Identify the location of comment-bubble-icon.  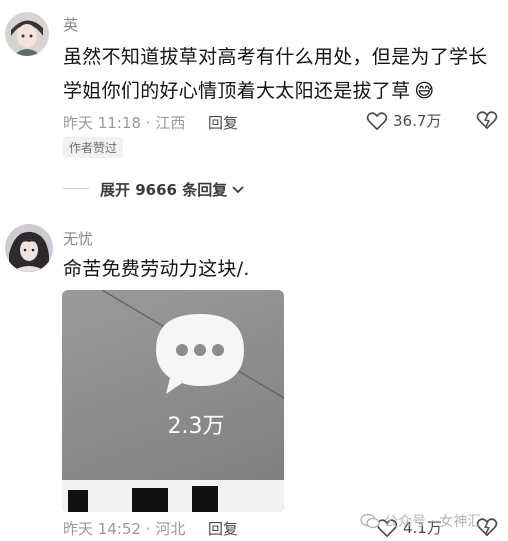
(200, 354).